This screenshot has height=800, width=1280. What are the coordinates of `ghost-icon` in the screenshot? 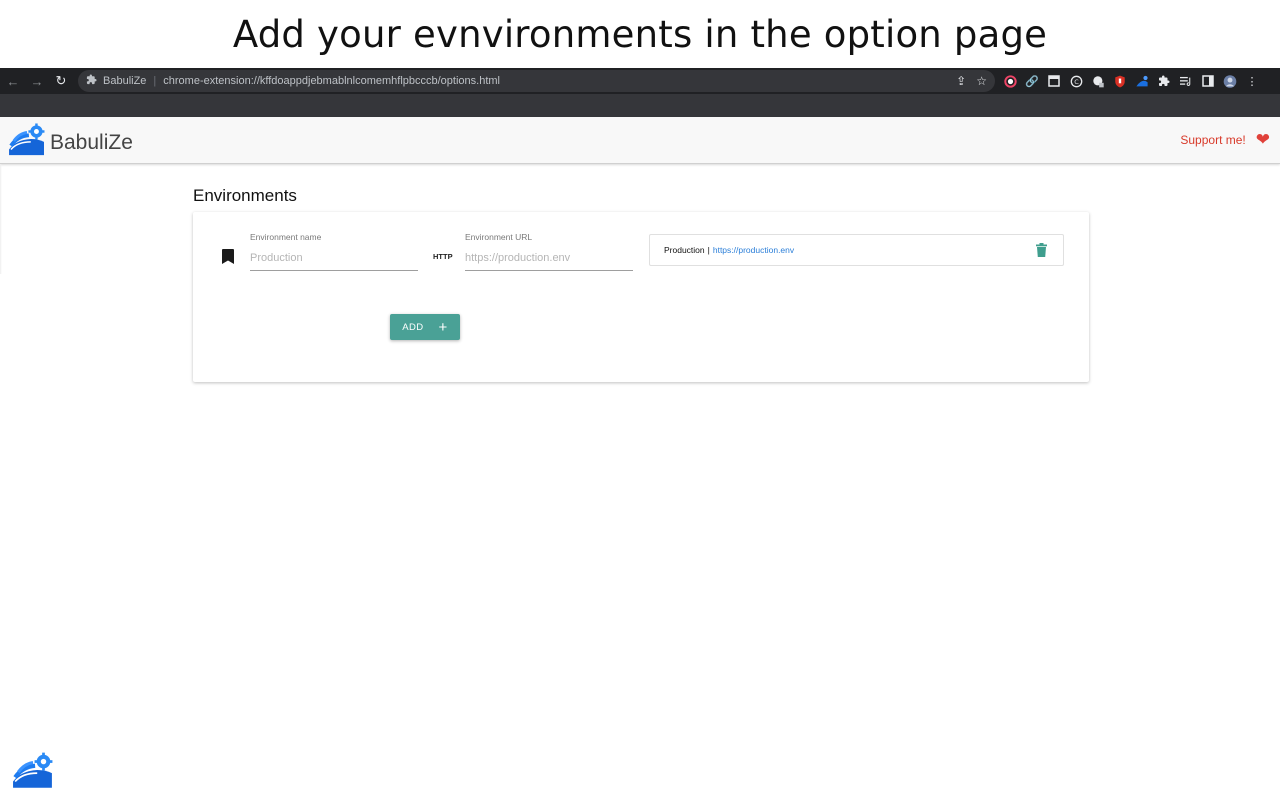 It's located at (1098, 81).